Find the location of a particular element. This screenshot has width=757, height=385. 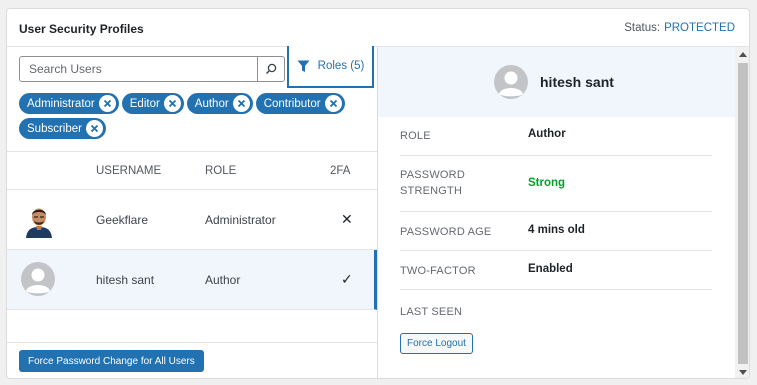

table-row: hitesh sant Author ✓ is located at coordinates (192, 280).